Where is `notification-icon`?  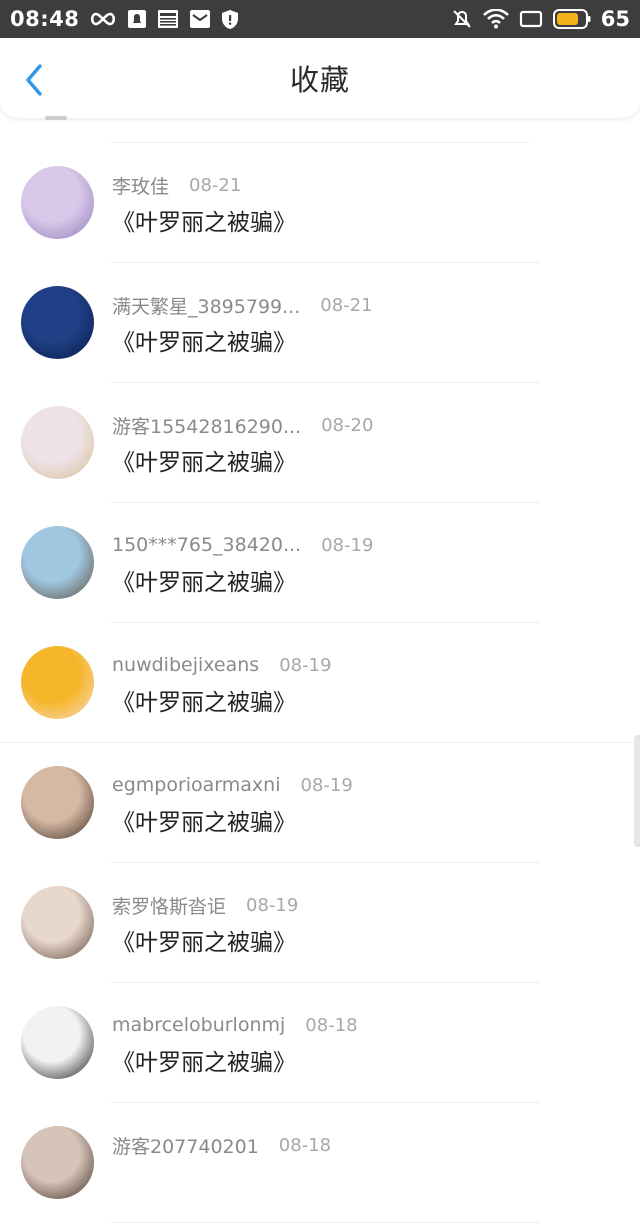 notification-icon is located at coordinates (137, 19).